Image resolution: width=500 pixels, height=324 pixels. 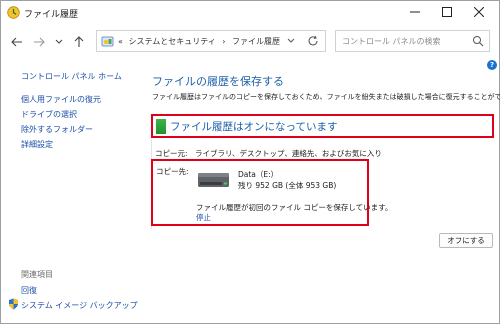 I want to click on page-title: ファイルの履歴を保存する, so click(x=218, y=81).